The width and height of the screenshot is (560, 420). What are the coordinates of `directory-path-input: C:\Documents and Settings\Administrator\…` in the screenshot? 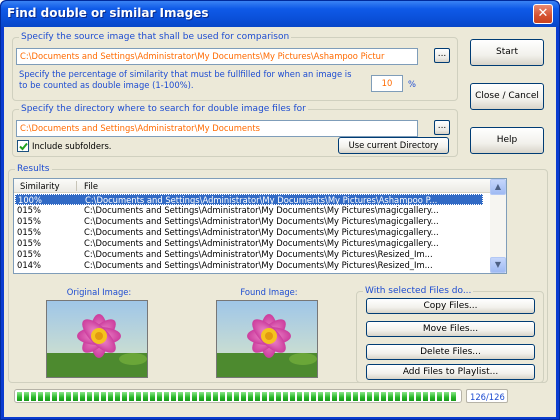 It's located at (217, 128).